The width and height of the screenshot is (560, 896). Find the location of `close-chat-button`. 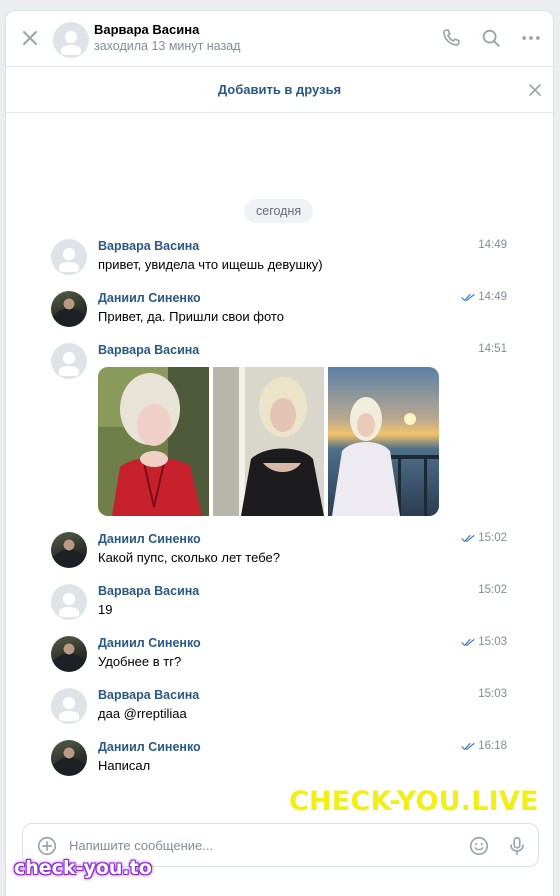

close-chat-button is located at coordinates (30, 38).